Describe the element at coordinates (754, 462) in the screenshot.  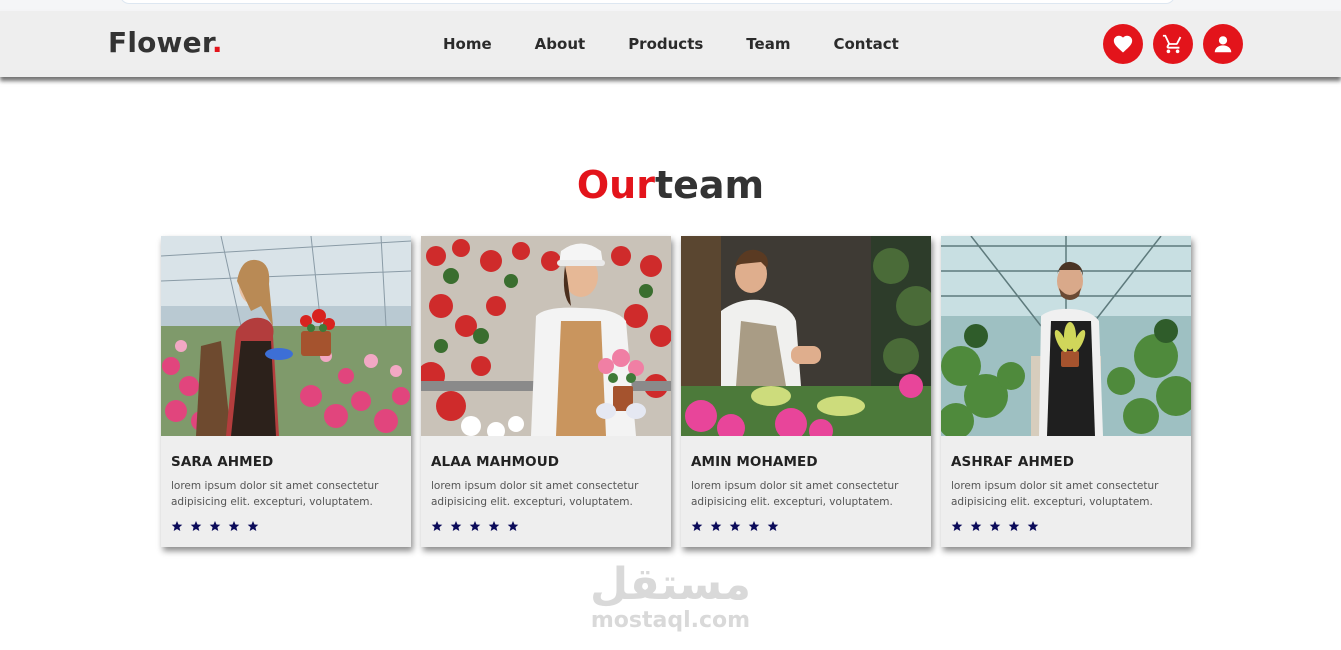
I see `team-member-name: AMIN MOHAMED` at that location.